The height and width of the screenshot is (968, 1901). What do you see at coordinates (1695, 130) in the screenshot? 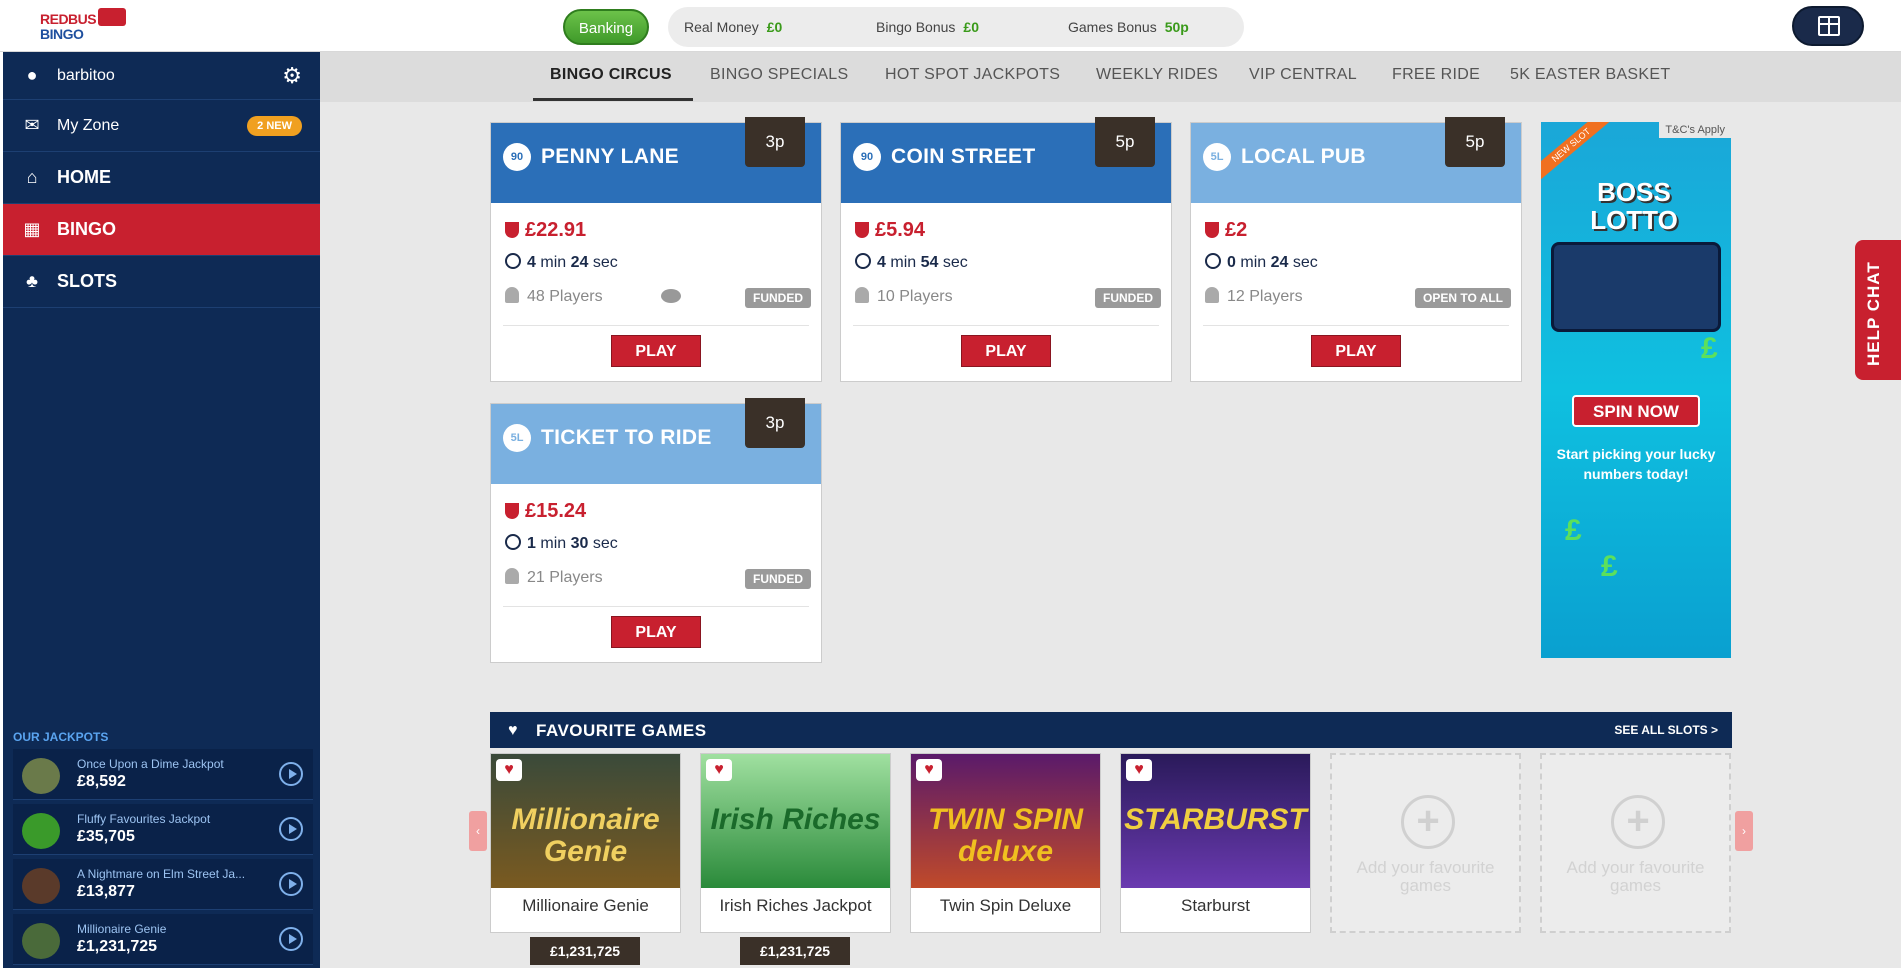
I see `terms-link: T&C's Apply` at bounding box center [1695, 130].